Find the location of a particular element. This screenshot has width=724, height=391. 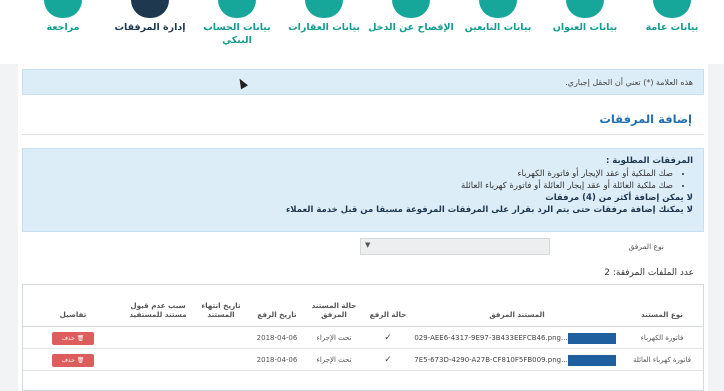

col-upload-date: تاريخ الرفع is located at coordinates (277, 314).